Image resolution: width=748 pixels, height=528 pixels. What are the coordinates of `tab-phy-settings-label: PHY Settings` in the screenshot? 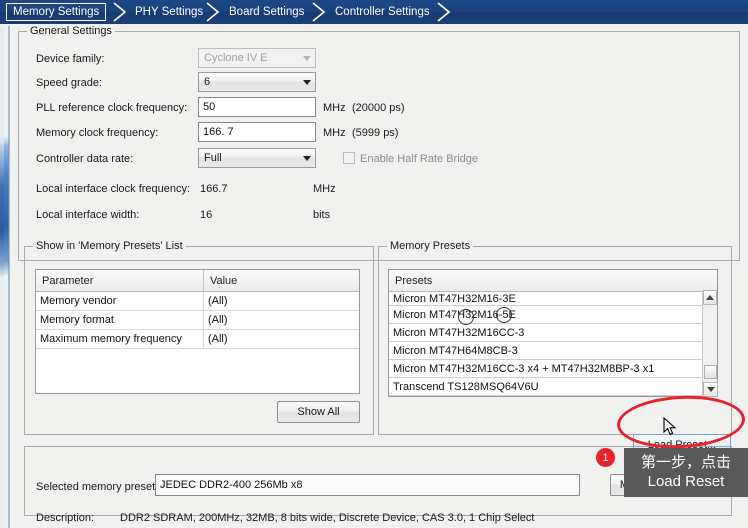 It's located at (169, 12).